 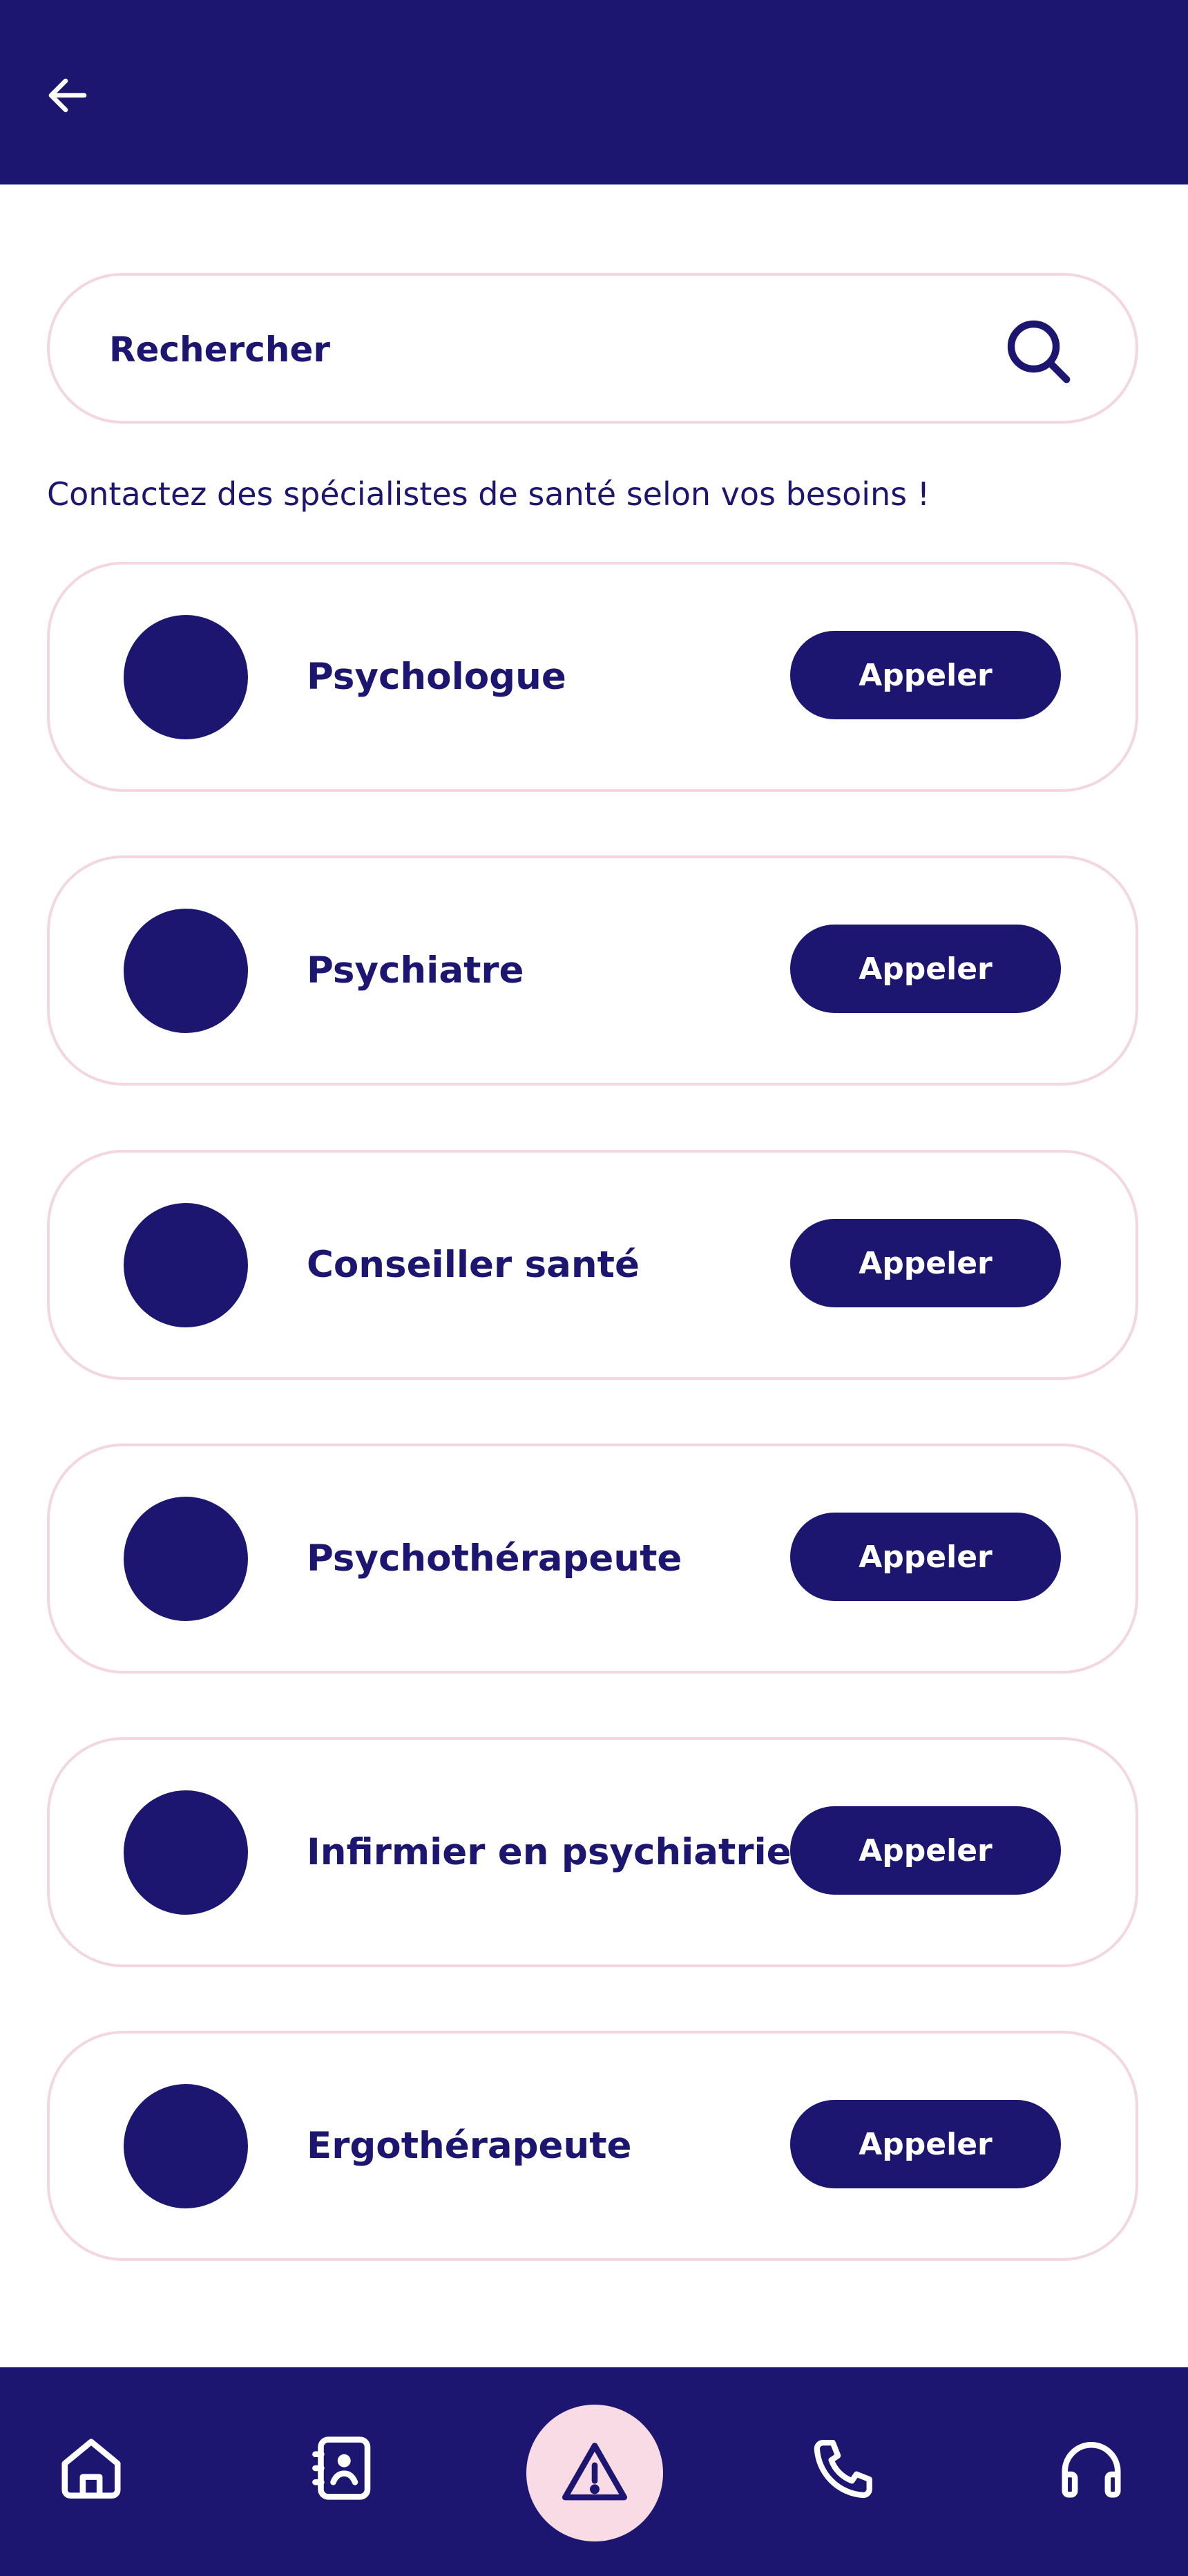 I want to click on search-icon, so click(x=1039, y=351).